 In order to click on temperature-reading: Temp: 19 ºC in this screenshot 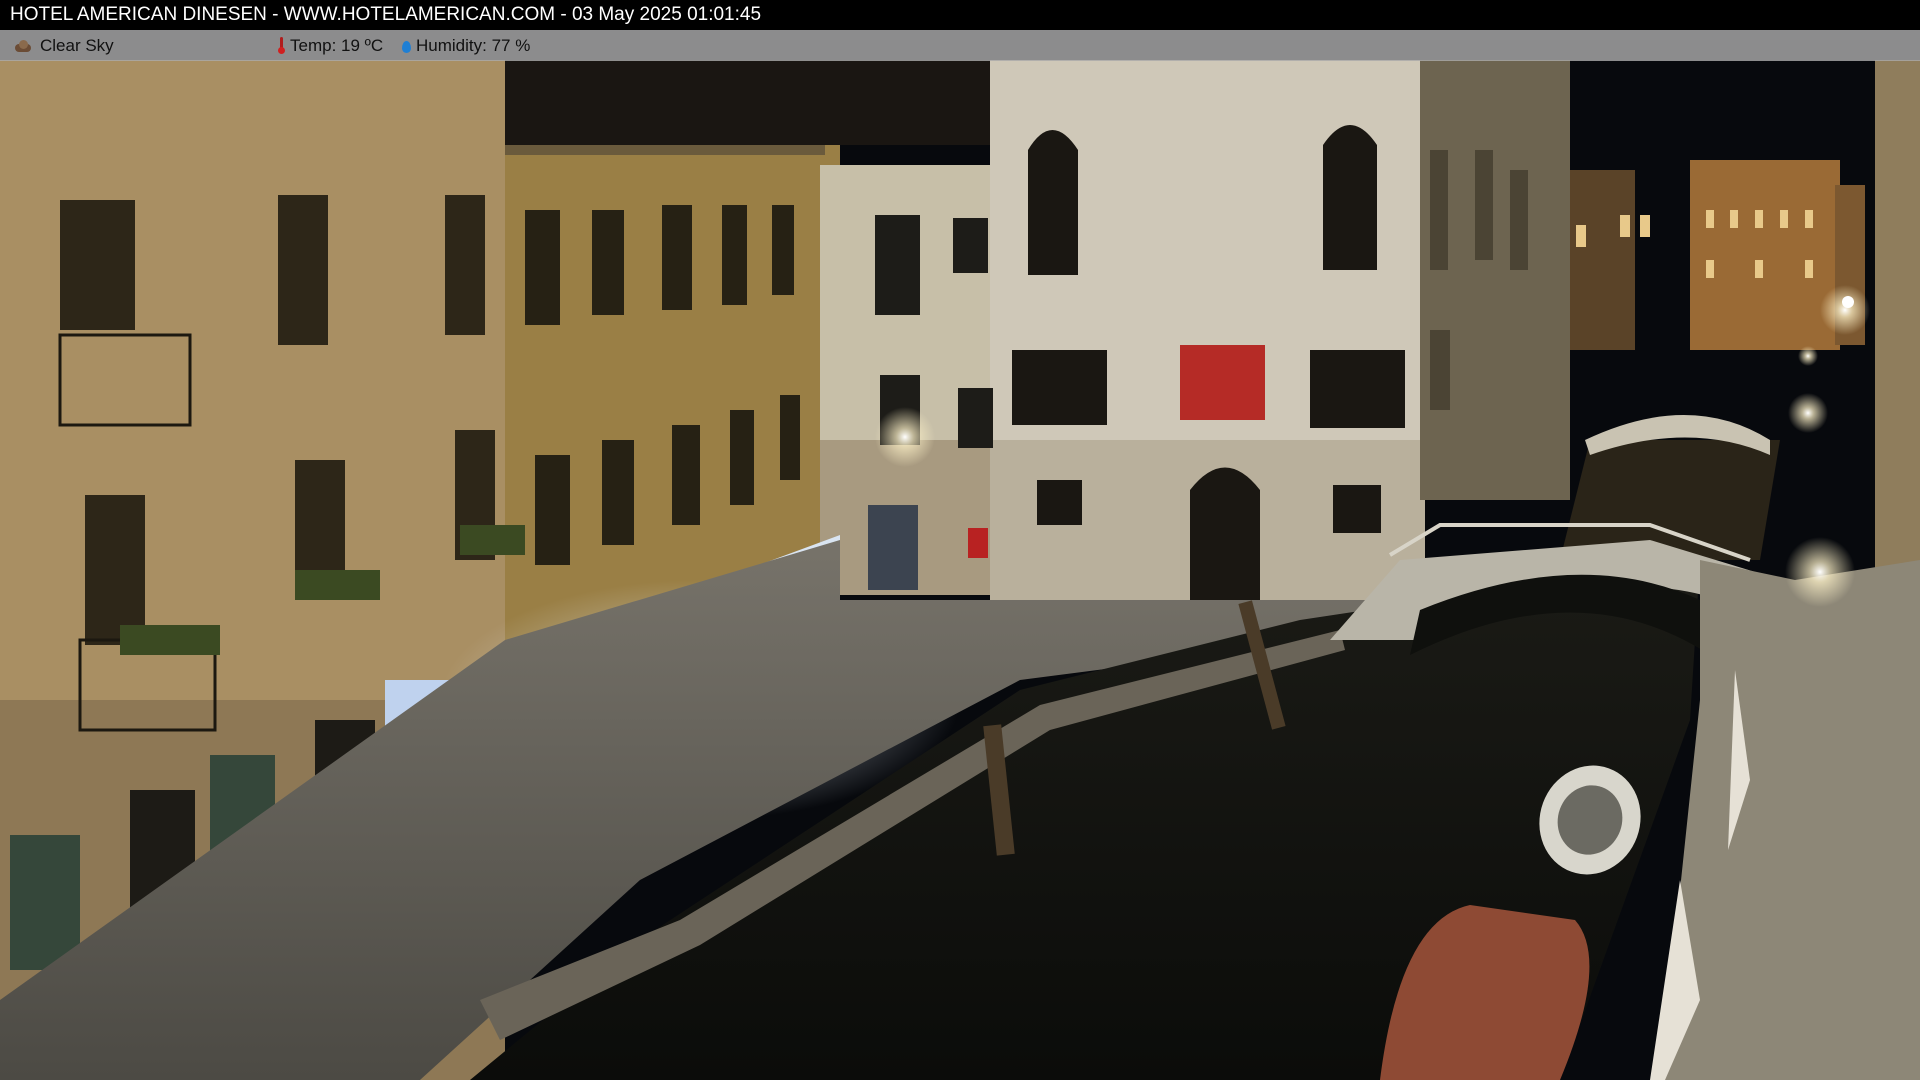, I will do `click(330, 45)`.